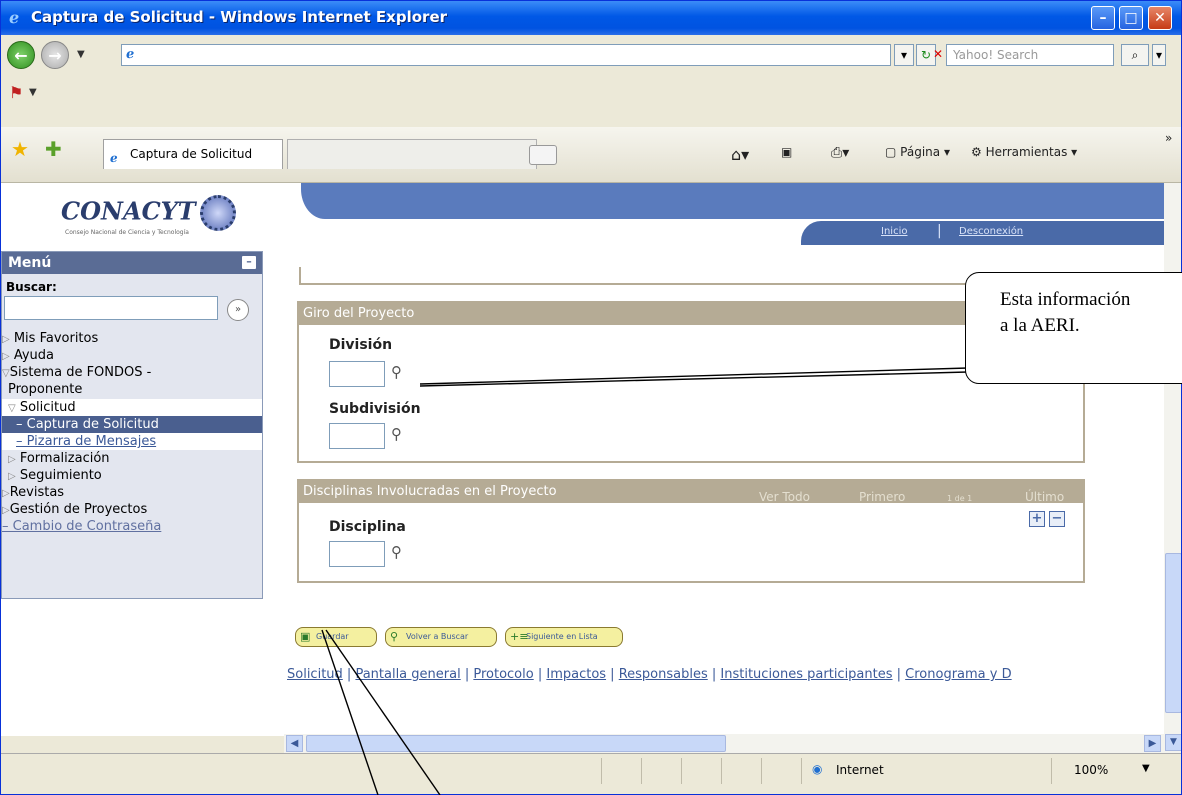 The image size is (1182, 795). I want to click on address-row: ← → ▼ ℯ ▾ ↻ ✕ Yahoo! Search ⌕ ▾, so click(591, 55).